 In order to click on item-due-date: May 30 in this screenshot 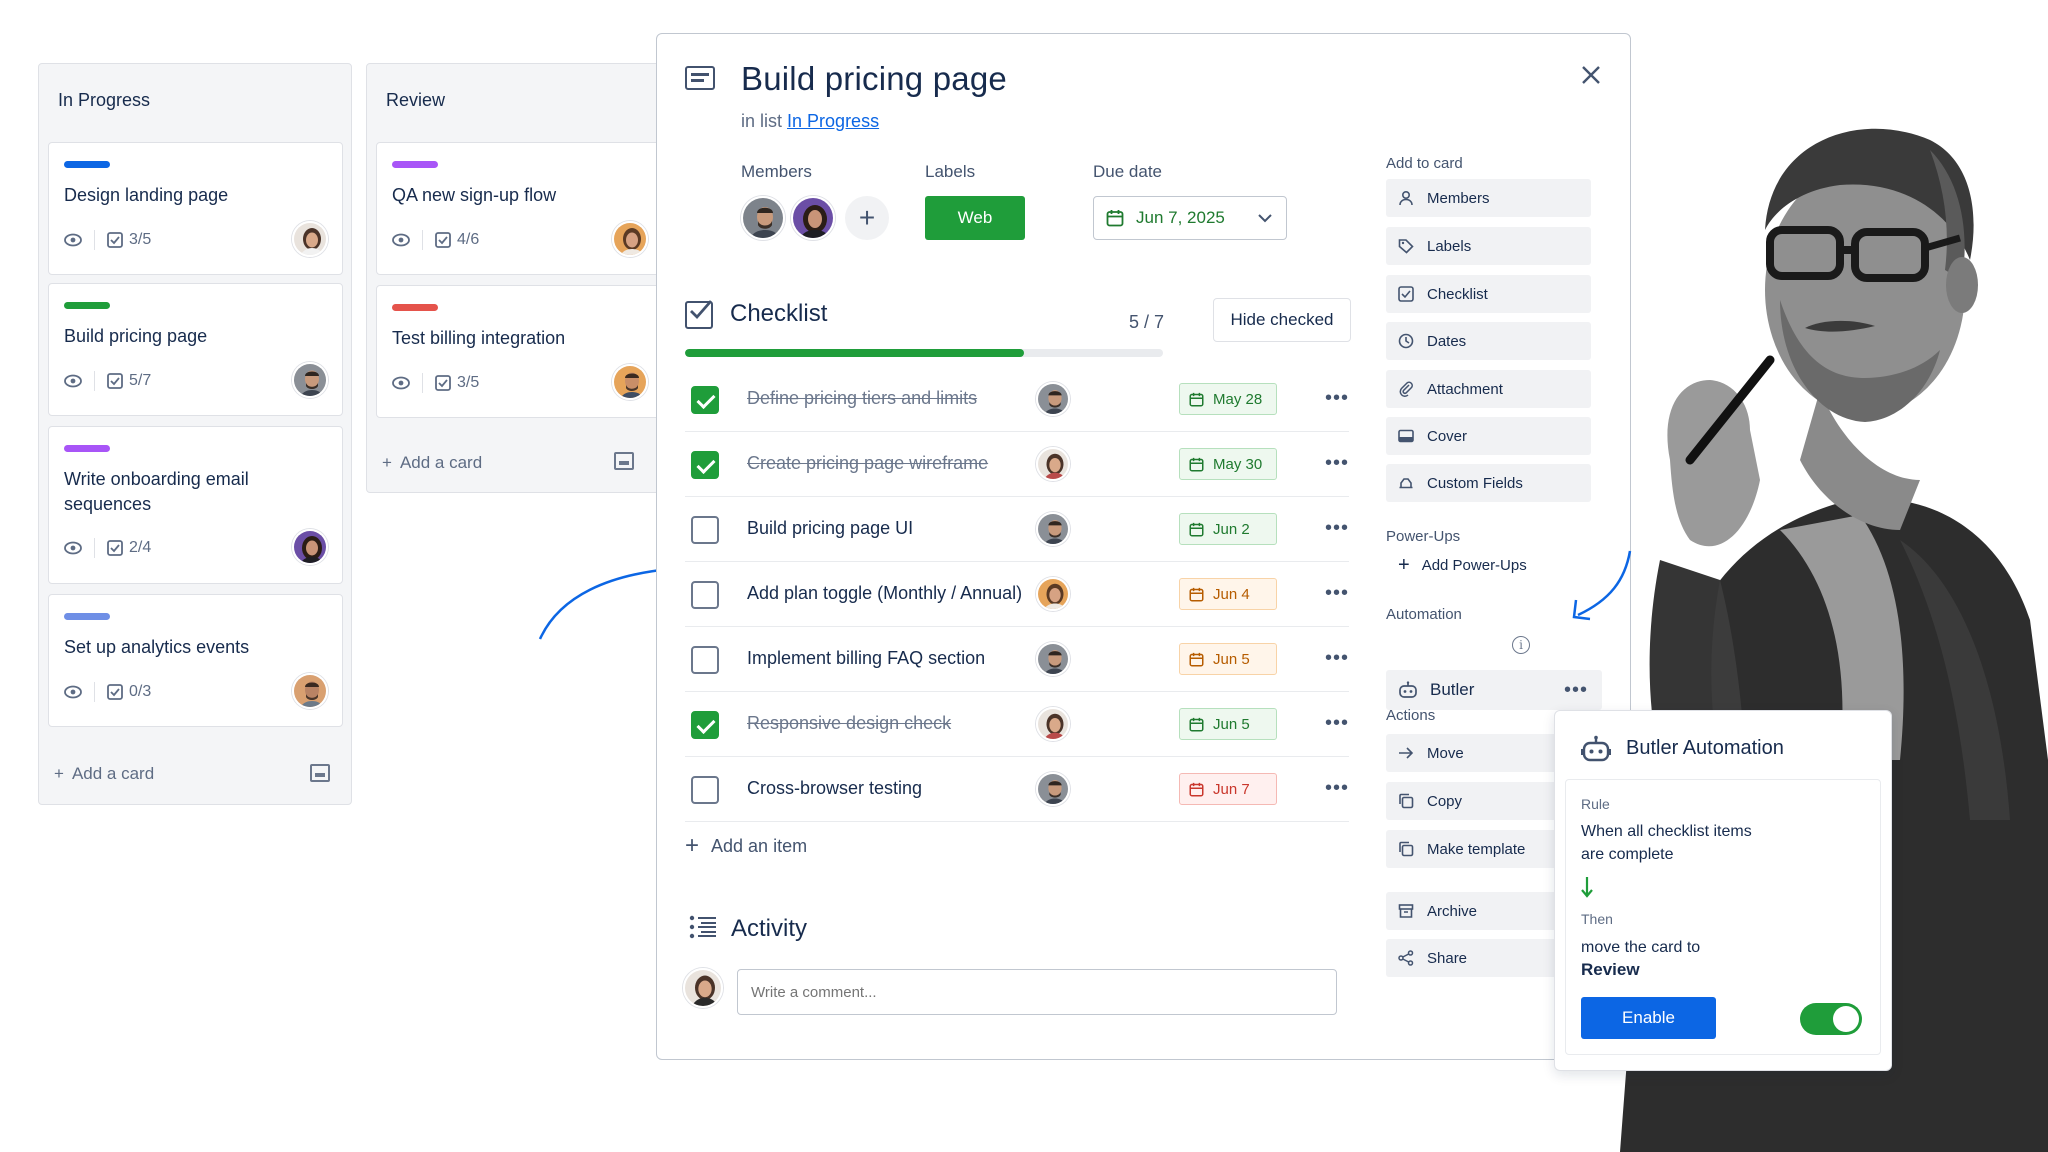, I will do `click(1228, 464)`.